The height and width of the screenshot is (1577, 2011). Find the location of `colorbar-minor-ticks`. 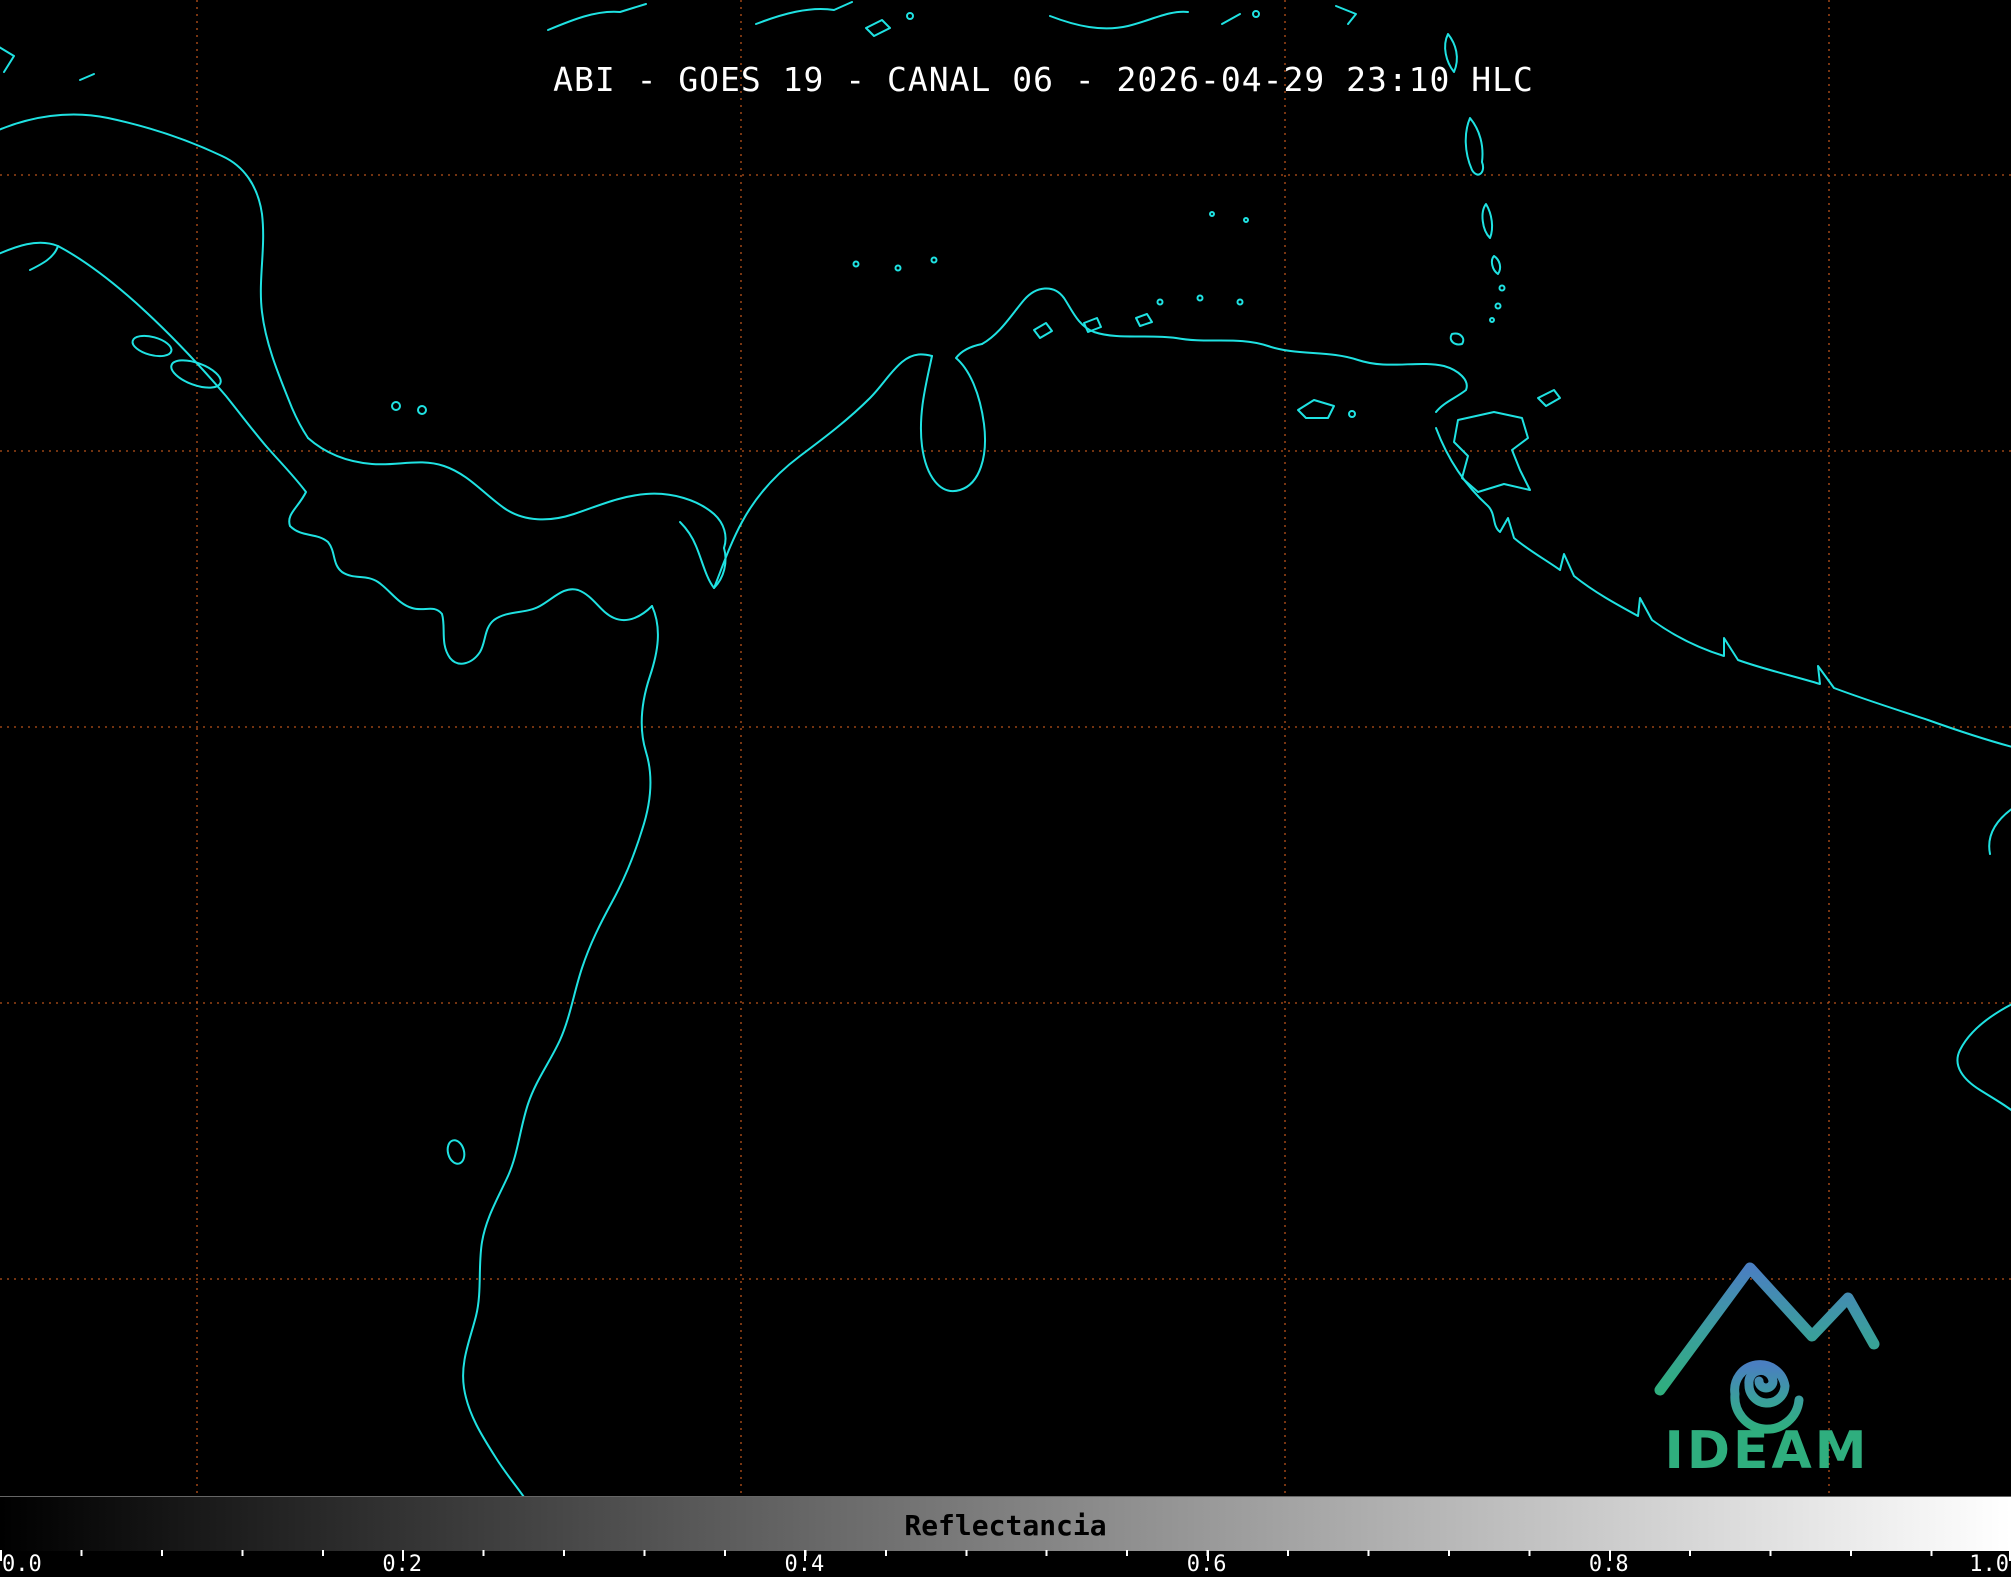

colorbar-minor-ticks is located at coordinates (1005, 1553).